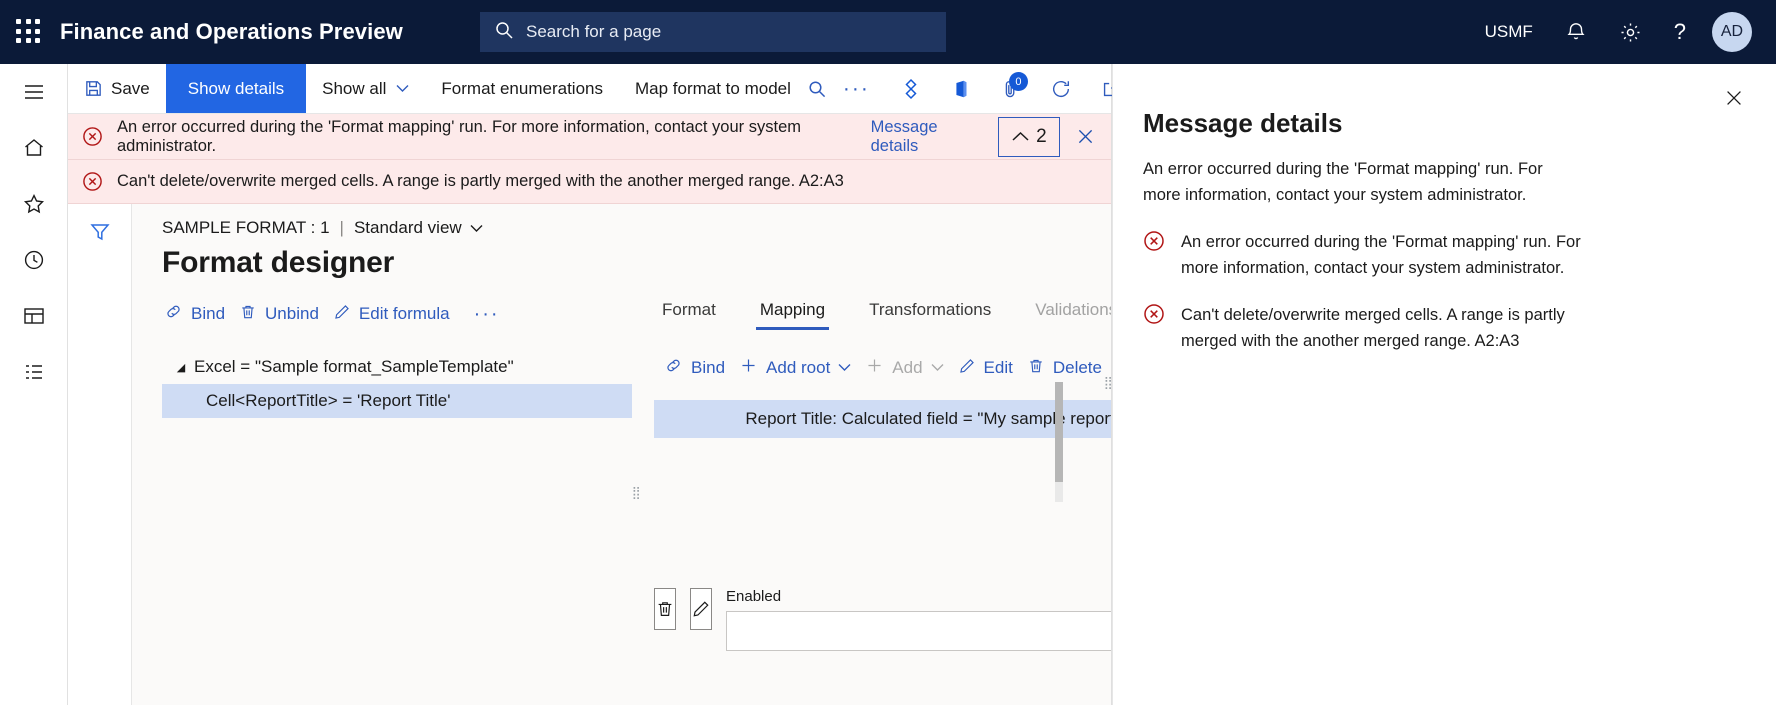 This screenshot has width=1776, height=705. I want to click on format-bind-button: Bind, so click(200, 314).